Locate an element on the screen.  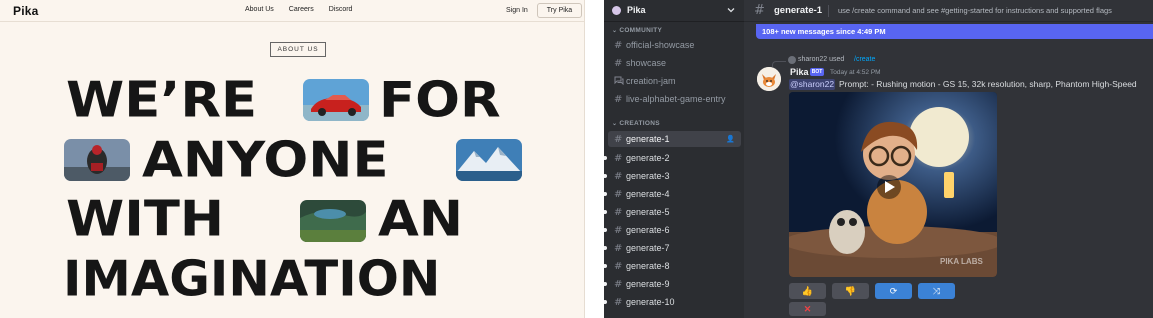
about-us-badge: ABOUT US is located at coordinates (298, 49).